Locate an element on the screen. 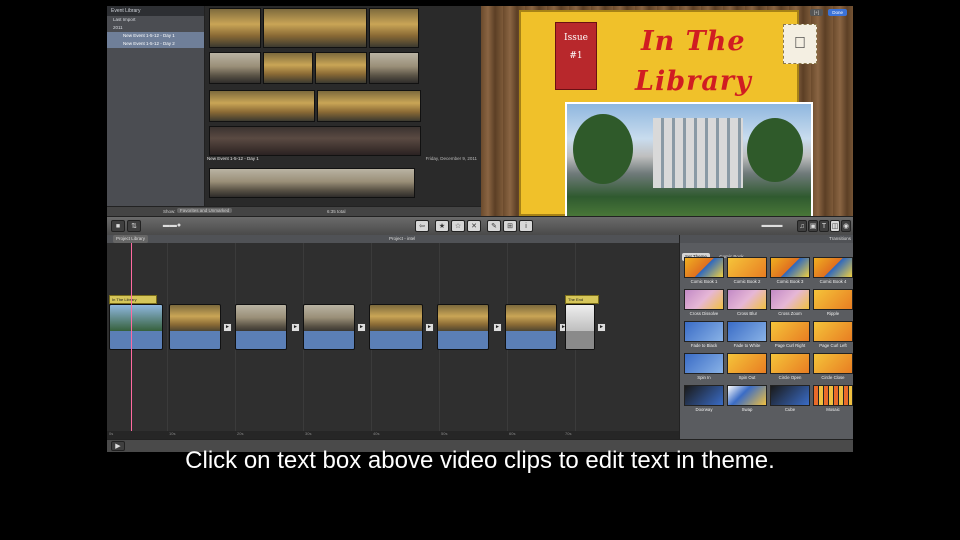 Image resolution: width=960 pixels, height=540 pixels. reject-icon: ⇦ is located at coordinates (422, 226).